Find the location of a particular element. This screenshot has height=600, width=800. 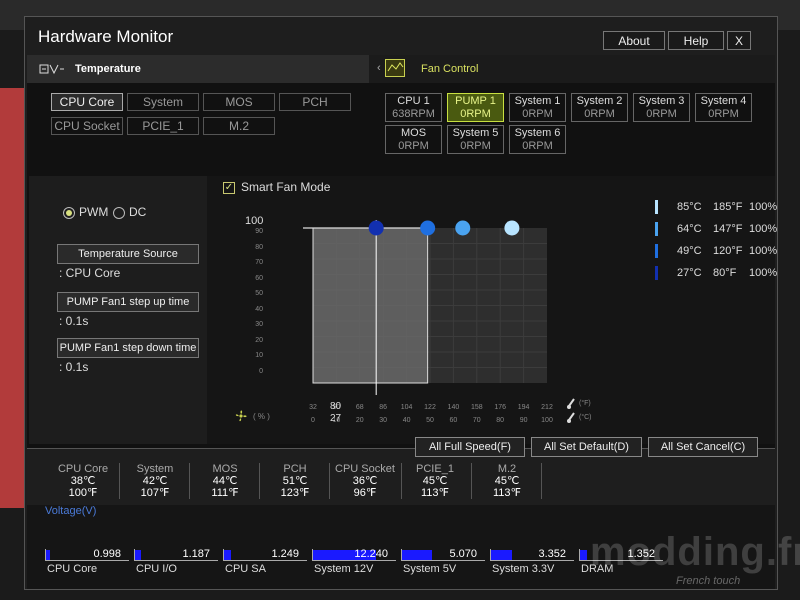

fan-system-4: System 4 0RPM is located at coordinates (723, 107).